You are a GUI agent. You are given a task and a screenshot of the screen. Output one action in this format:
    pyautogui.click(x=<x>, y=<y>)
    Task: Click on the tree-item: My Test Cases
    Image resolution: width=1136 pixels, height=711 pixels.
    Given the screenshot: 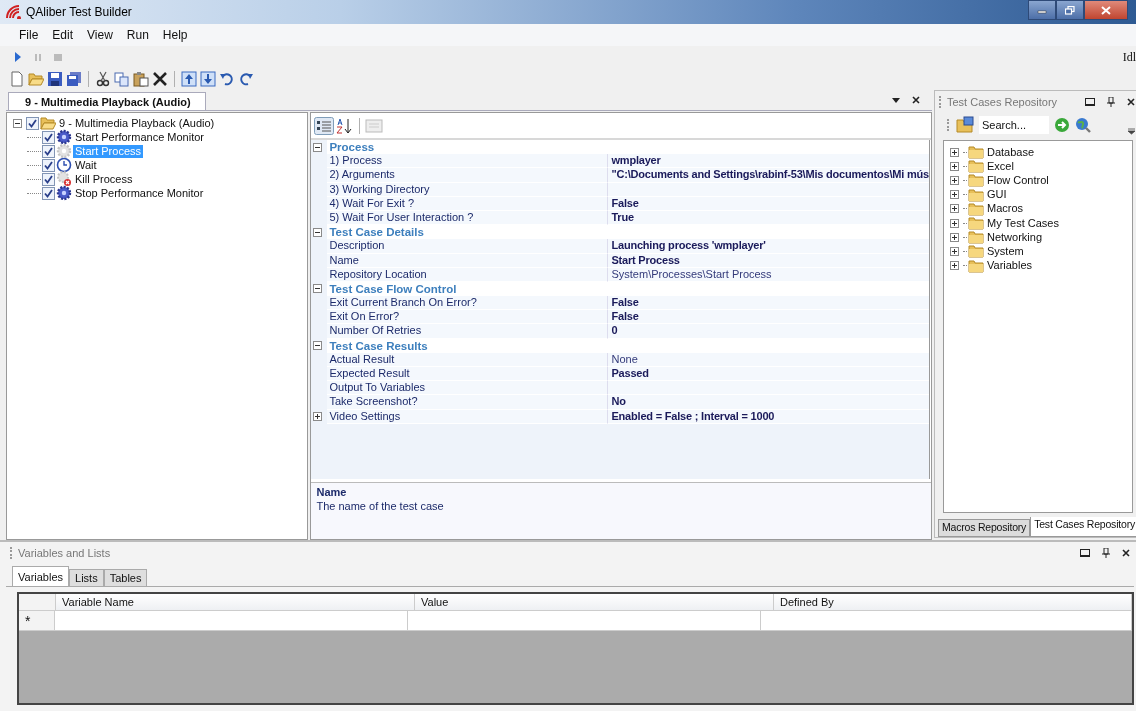 What is the action you would take?
    pyautogui.click(x=1023, y=223)
    